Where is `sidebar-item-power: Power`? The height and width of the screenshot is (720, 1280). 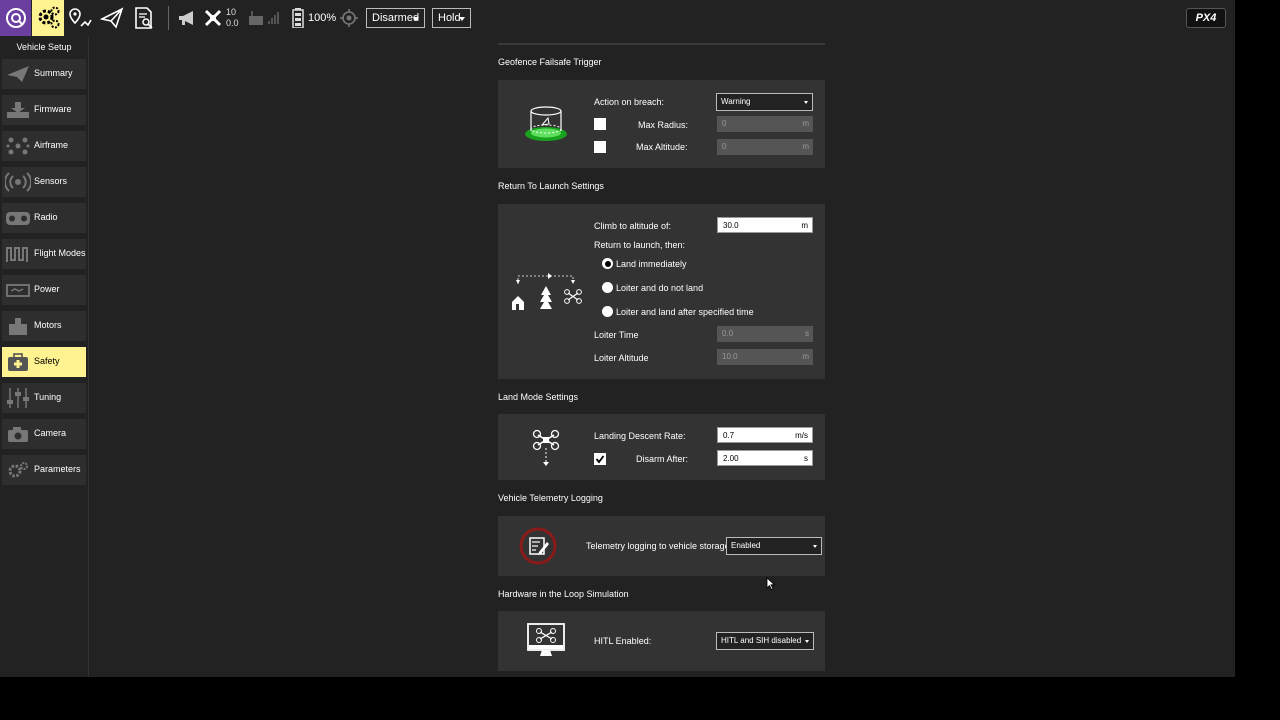 sidebar-item-power: Power is located at coordinates (44, 290).